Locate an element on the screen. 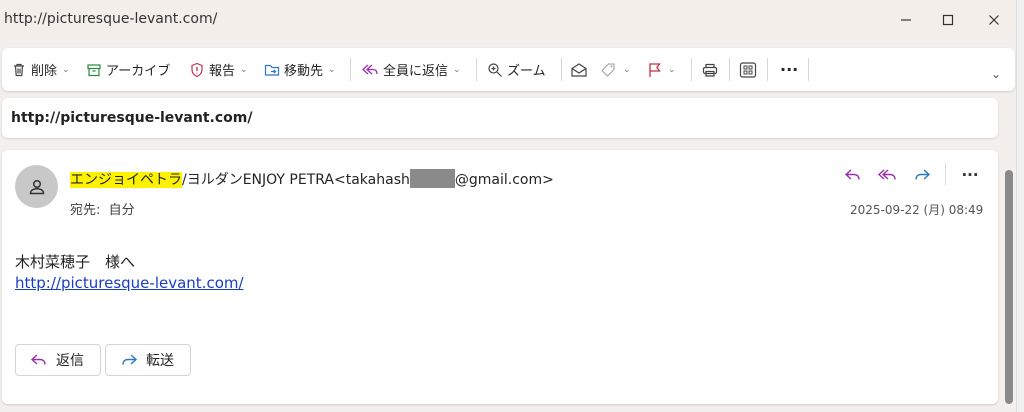 The height and width of the screenshot is (412, 1024). background-window-edge is located at coordinates (1020, 206).